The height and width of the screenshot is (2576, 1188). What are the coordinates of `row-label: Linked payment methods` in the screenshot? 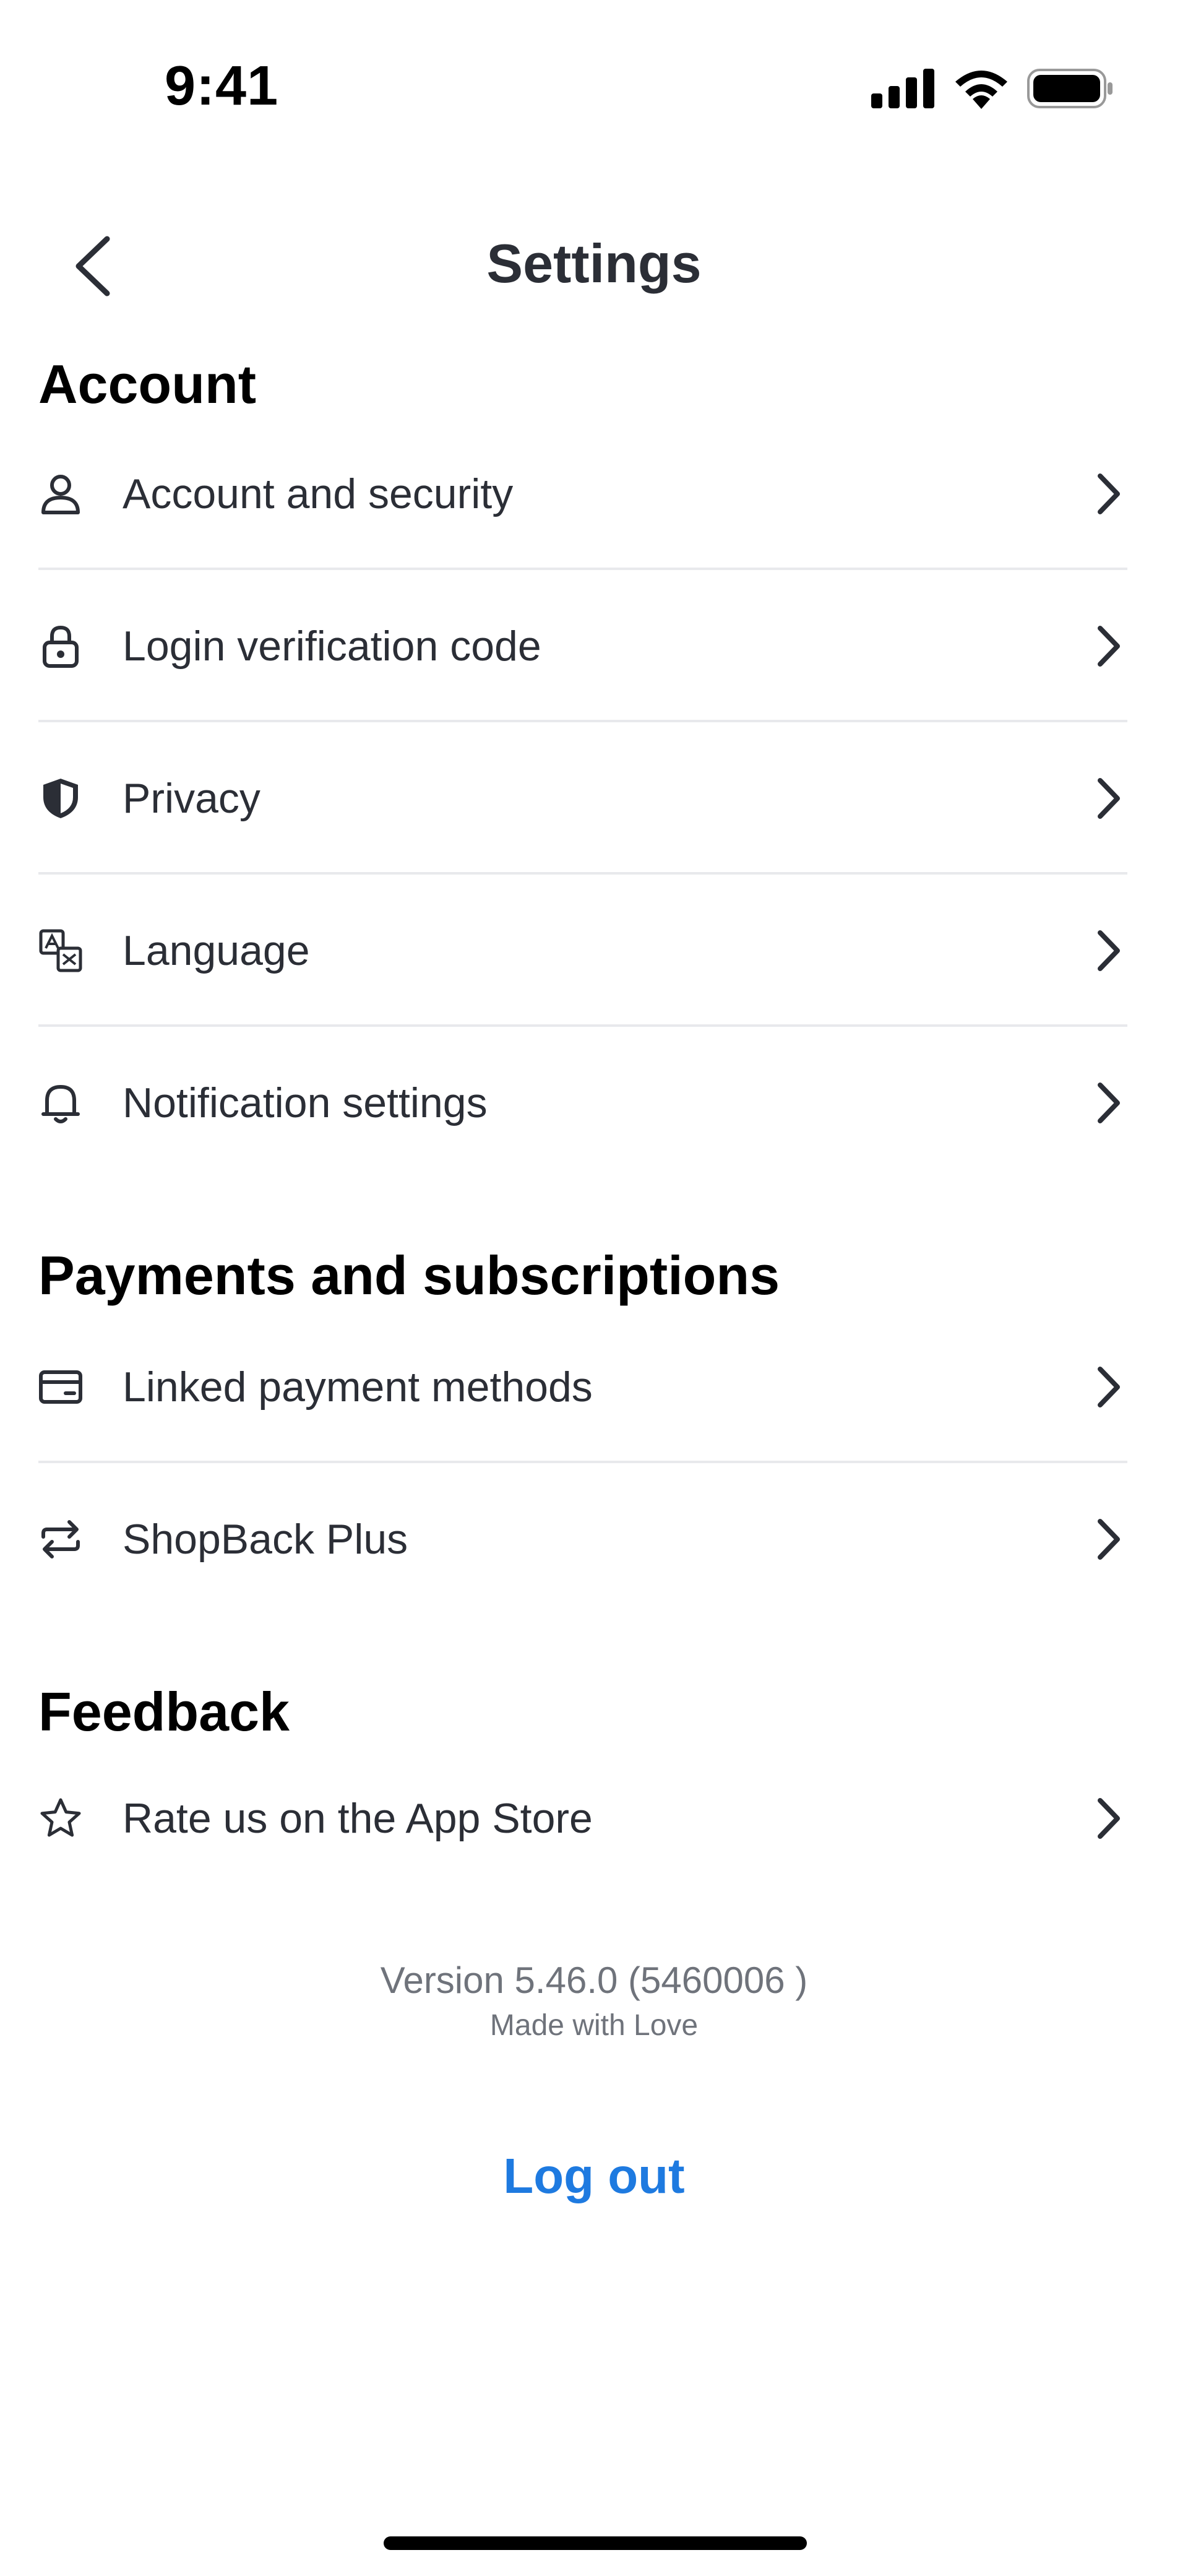 It's located at (358, 1387).